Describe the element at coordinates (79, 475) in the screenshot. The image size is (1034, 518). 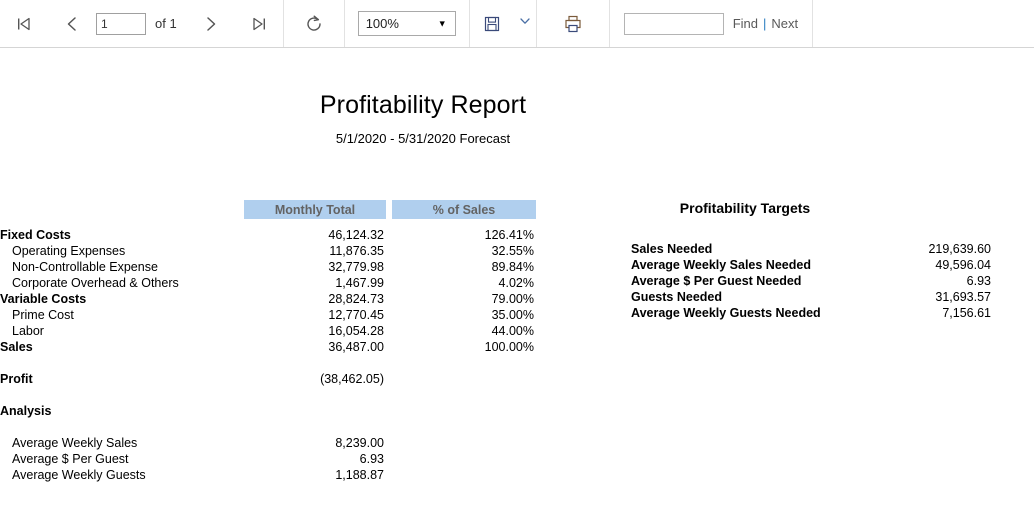
I see `row-label: Average Weekly Guests` at that location.